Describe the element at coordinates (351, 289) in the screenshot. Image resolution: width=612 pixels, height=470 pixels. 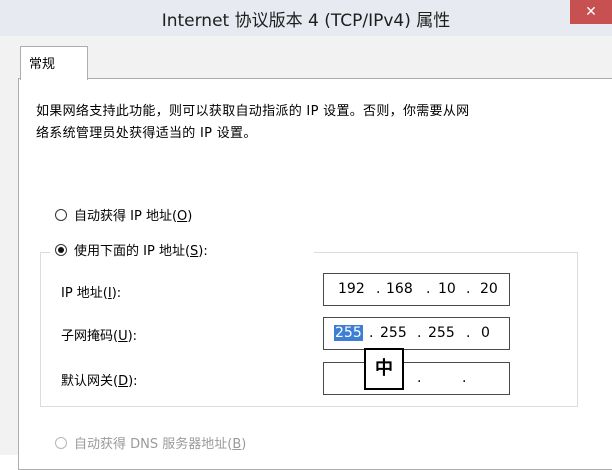
I see `ip-octet-1: 192` at that location.